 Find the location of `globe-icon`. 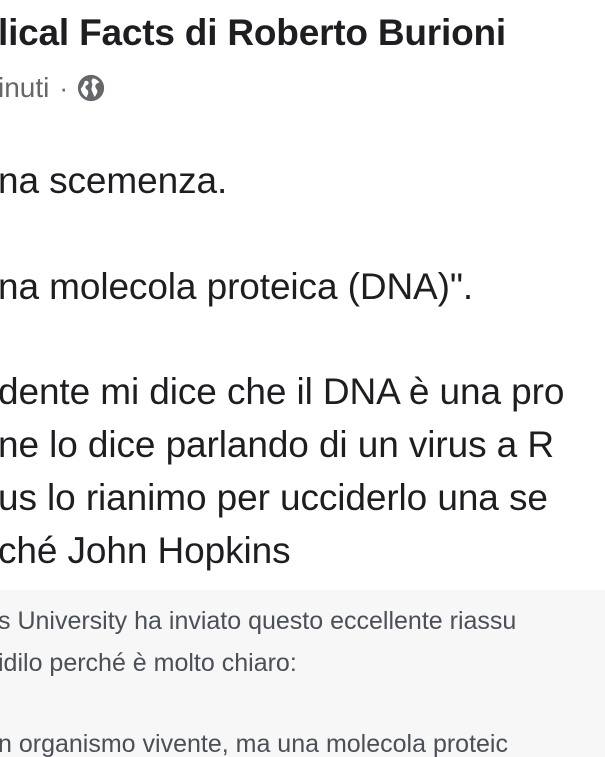

globe-icon is located at coordinates (91, 88).